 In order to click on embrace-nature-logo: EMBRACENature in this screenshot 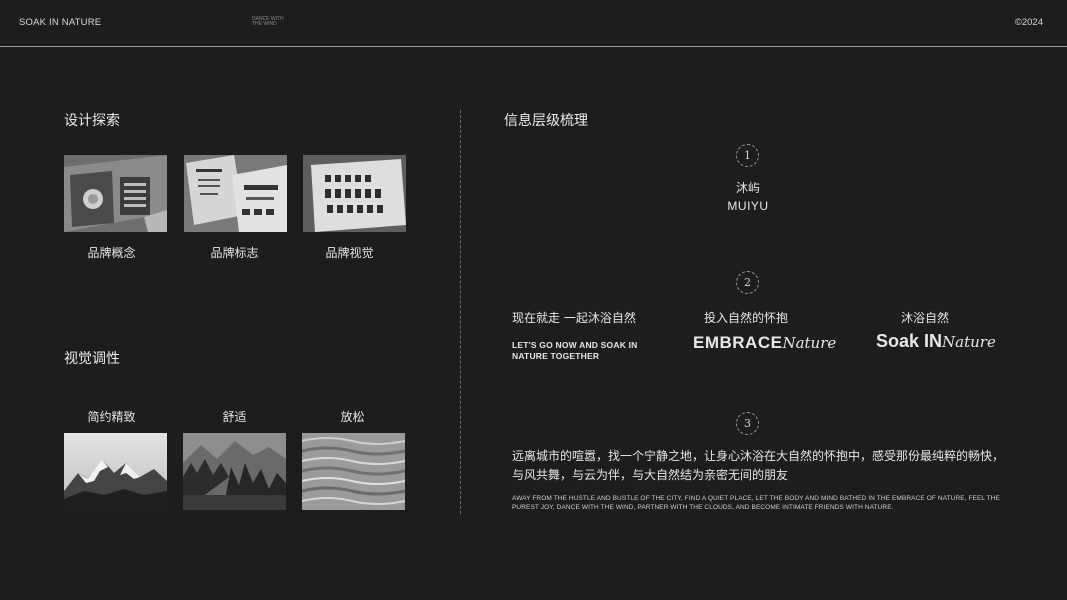, I will do `click(764, 343)`.